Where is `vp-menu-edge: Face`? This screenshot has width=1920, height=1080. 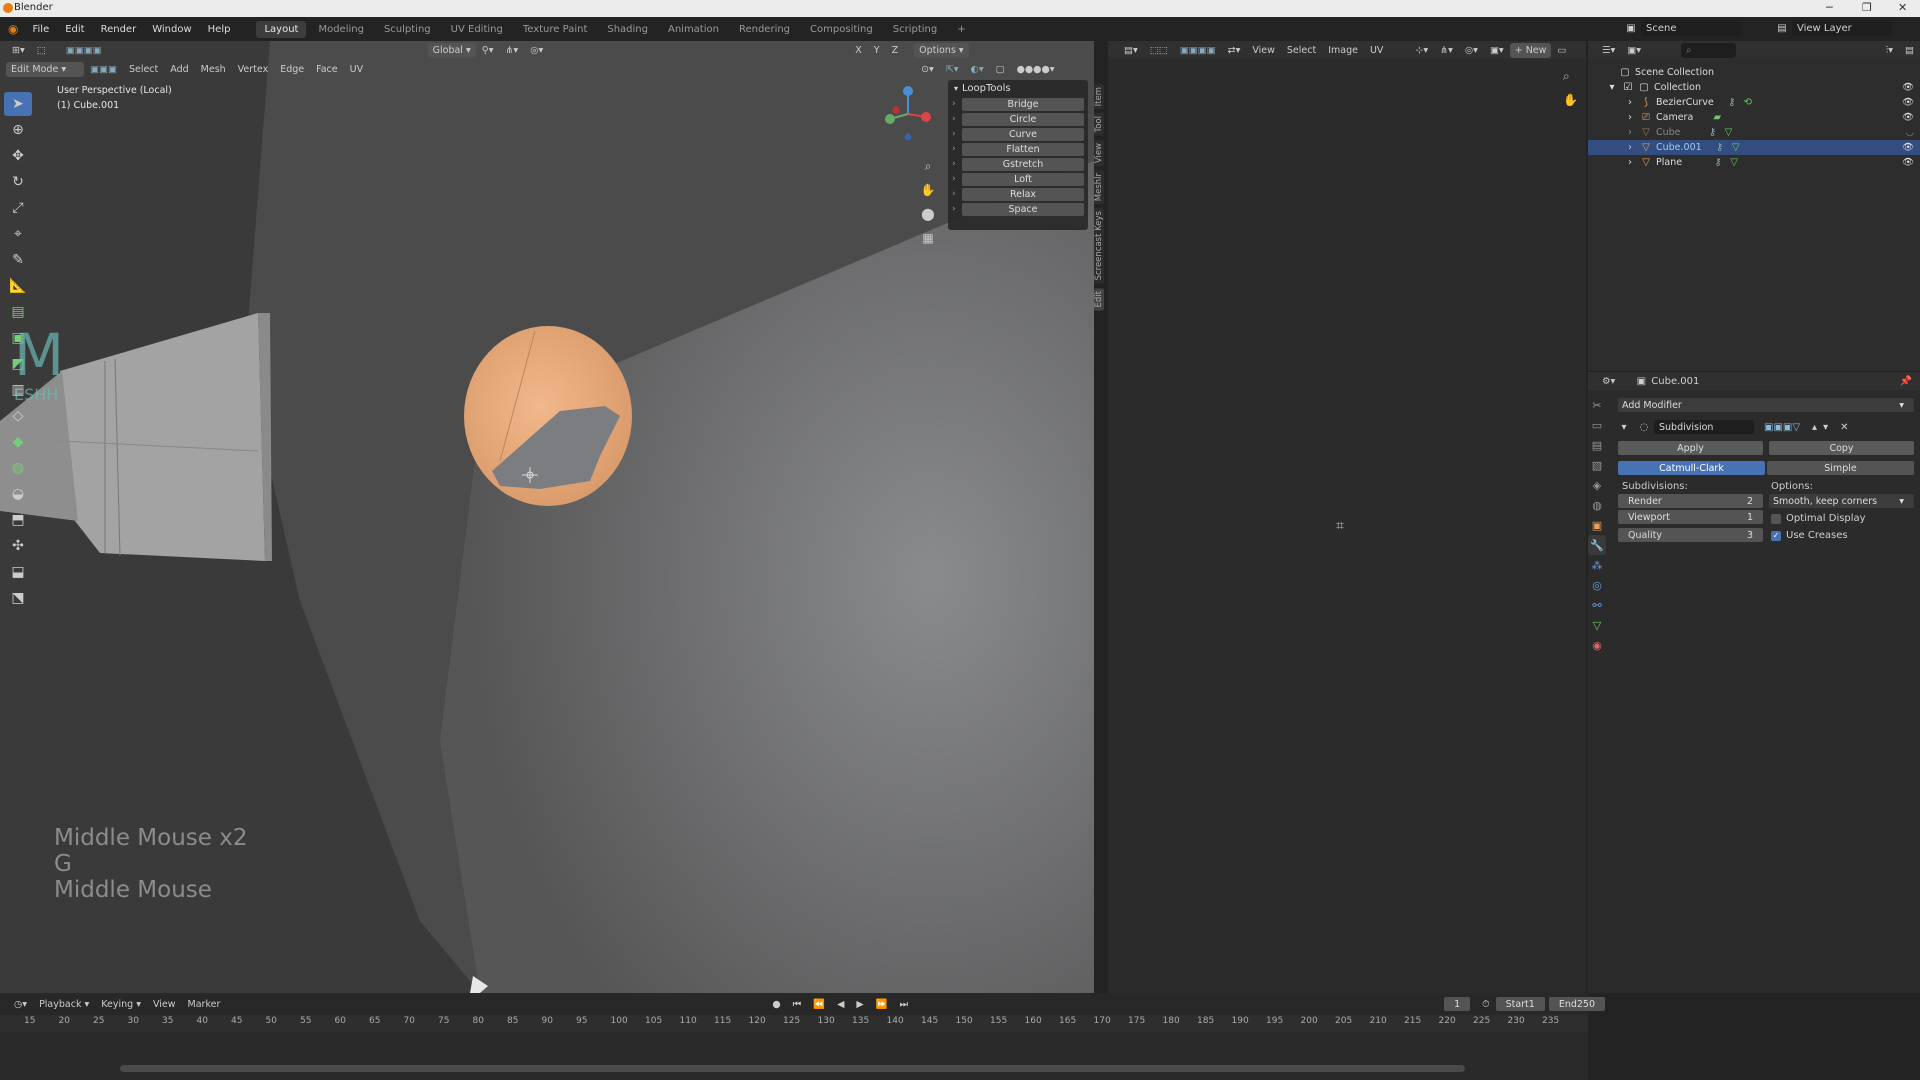 vp-menu-edge: Face is located at coordinates (326, 69).